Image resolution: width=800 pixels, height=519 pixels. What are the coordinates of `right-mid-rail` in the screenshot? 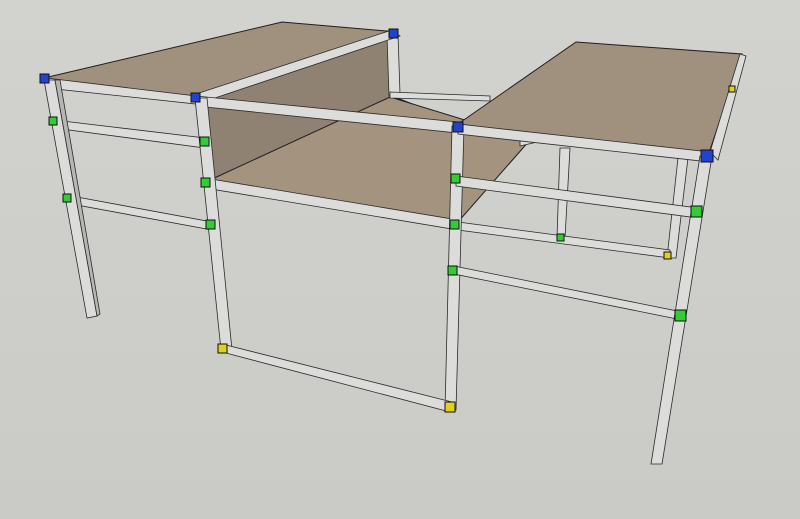 It's located at (577, 197).